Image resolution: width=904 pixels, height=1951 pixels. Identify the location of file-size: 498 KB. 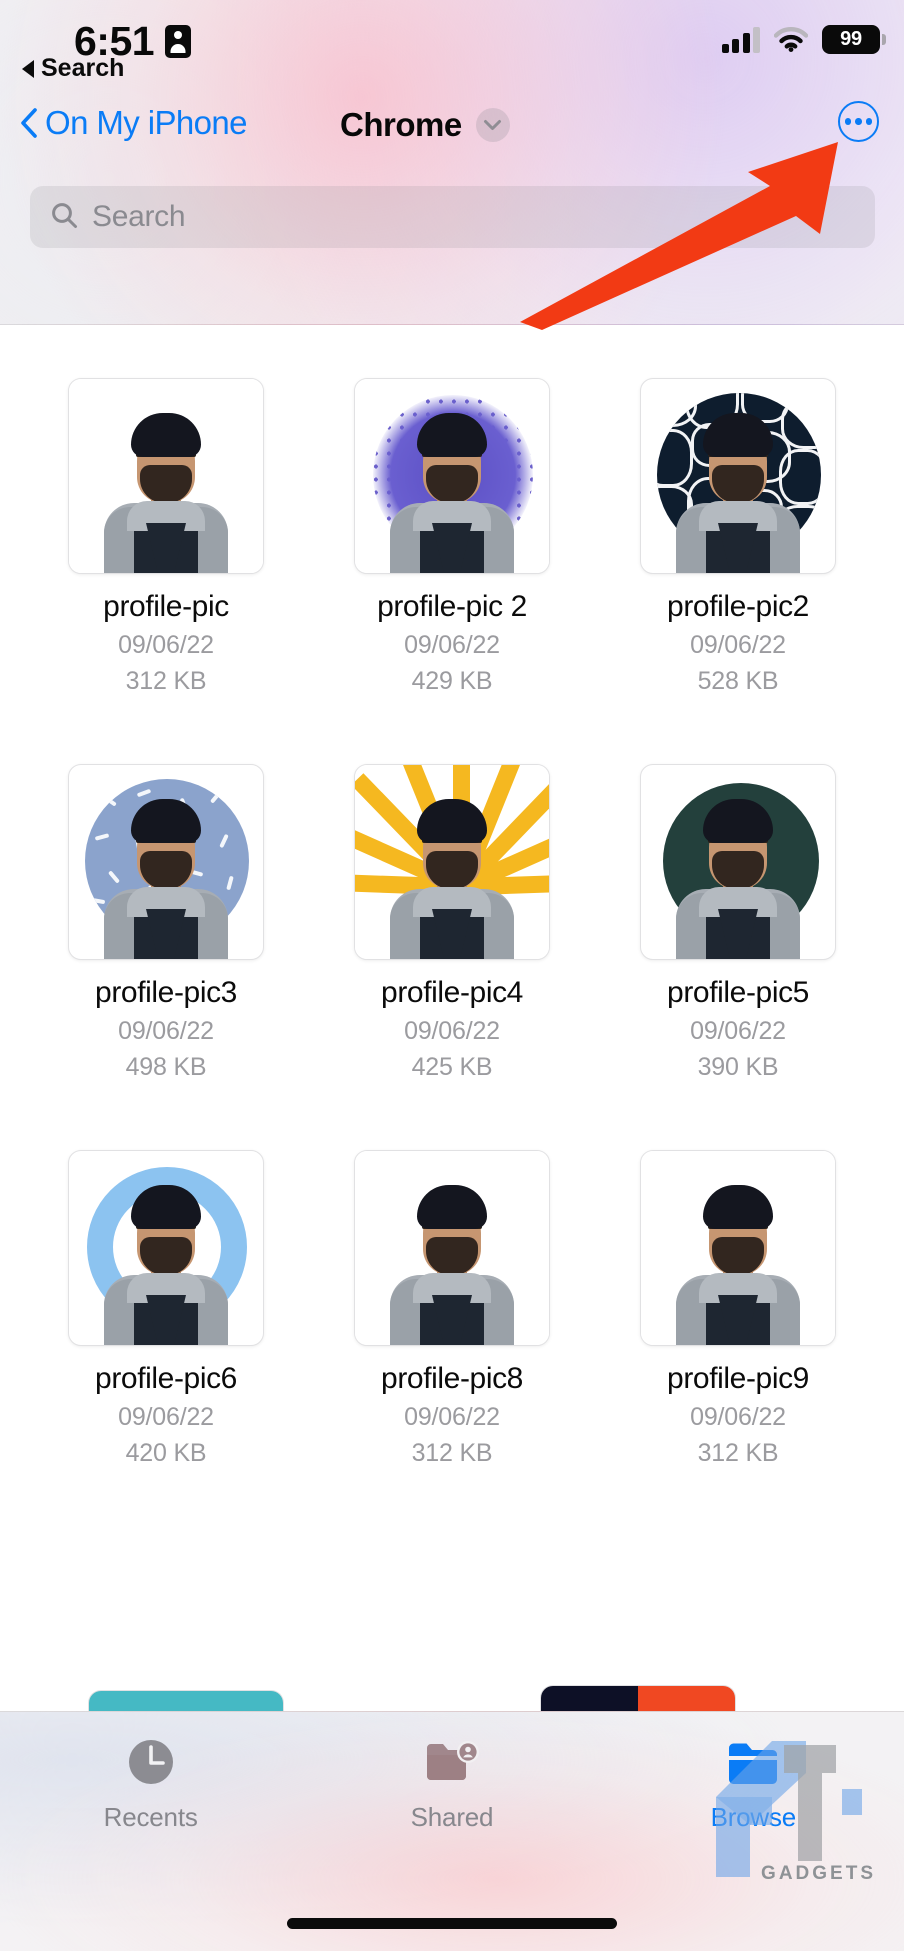
(166, 1067).